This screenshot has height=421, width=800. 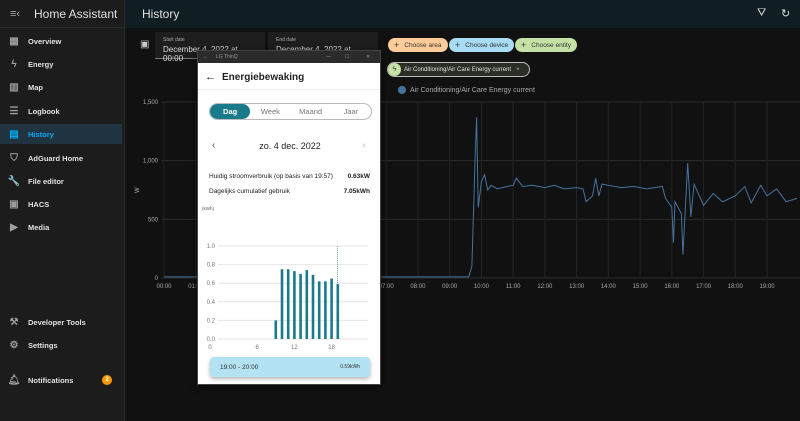 What do you see at coordinates (263, 77) in the screenshot?
I see `popup-title: Energiebewaking` at bounding box center [263, 77].